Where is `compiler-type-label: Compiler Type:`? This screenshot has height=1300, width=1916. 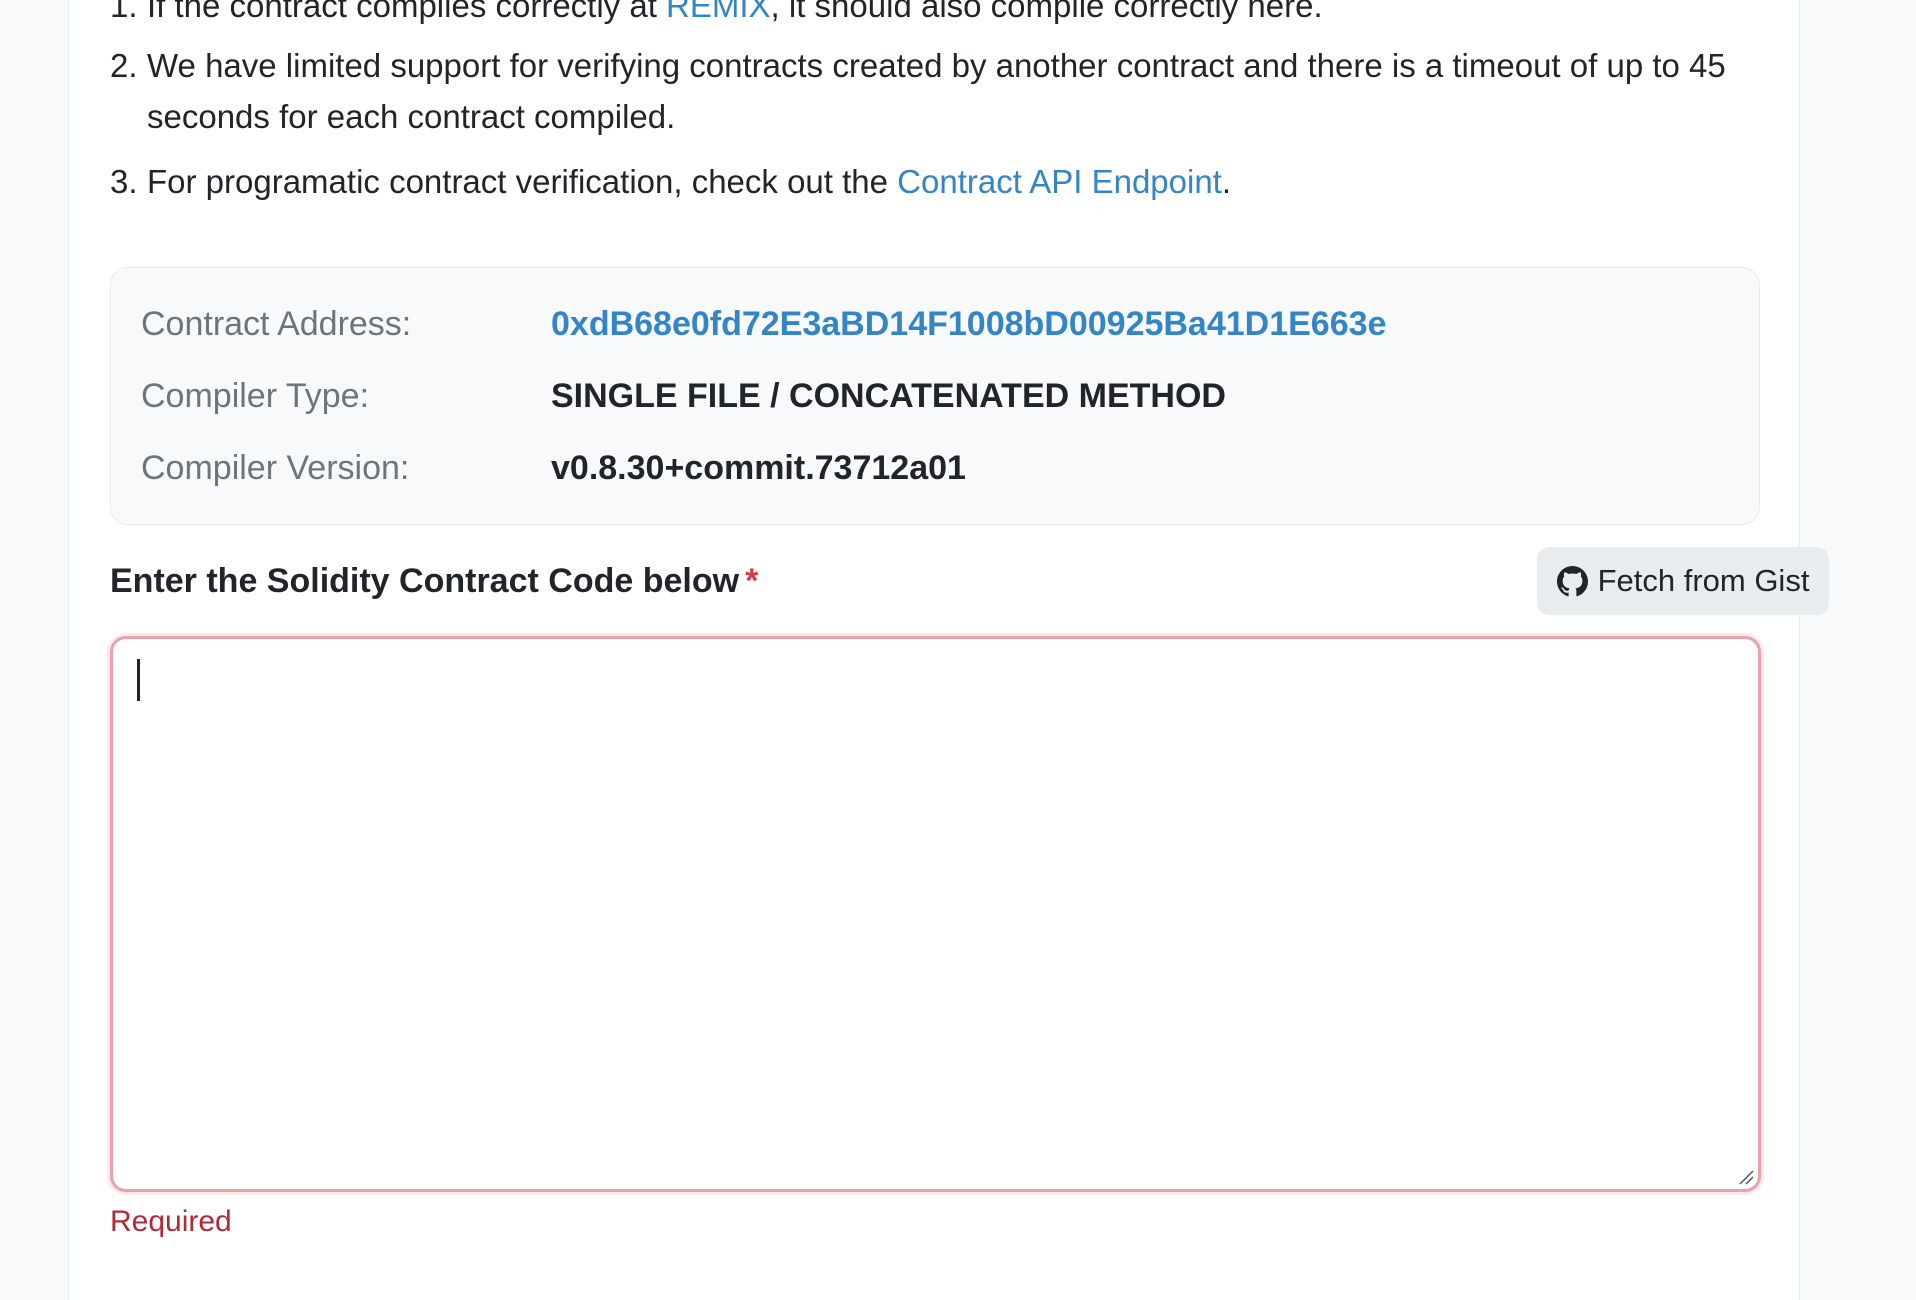
compiler-type-label: Compiler Type: is located at coordinates (255, 396).